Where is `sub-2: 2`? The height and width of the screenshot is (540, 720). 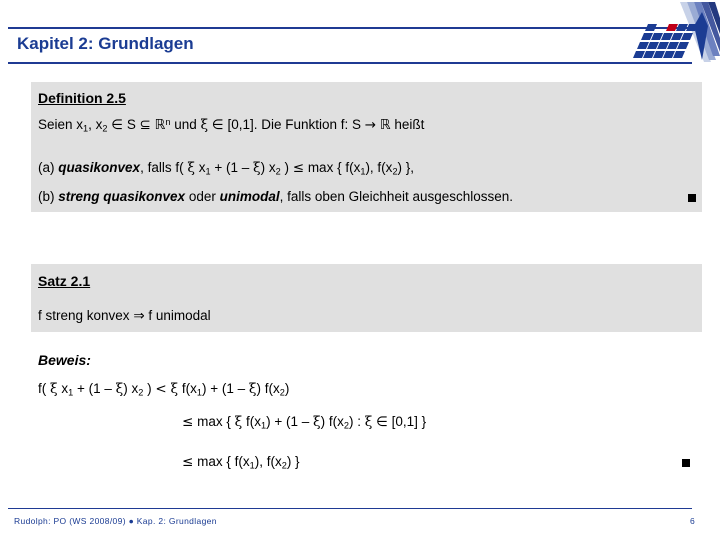 sub-2: 2 is located at coordinates (105, 128).